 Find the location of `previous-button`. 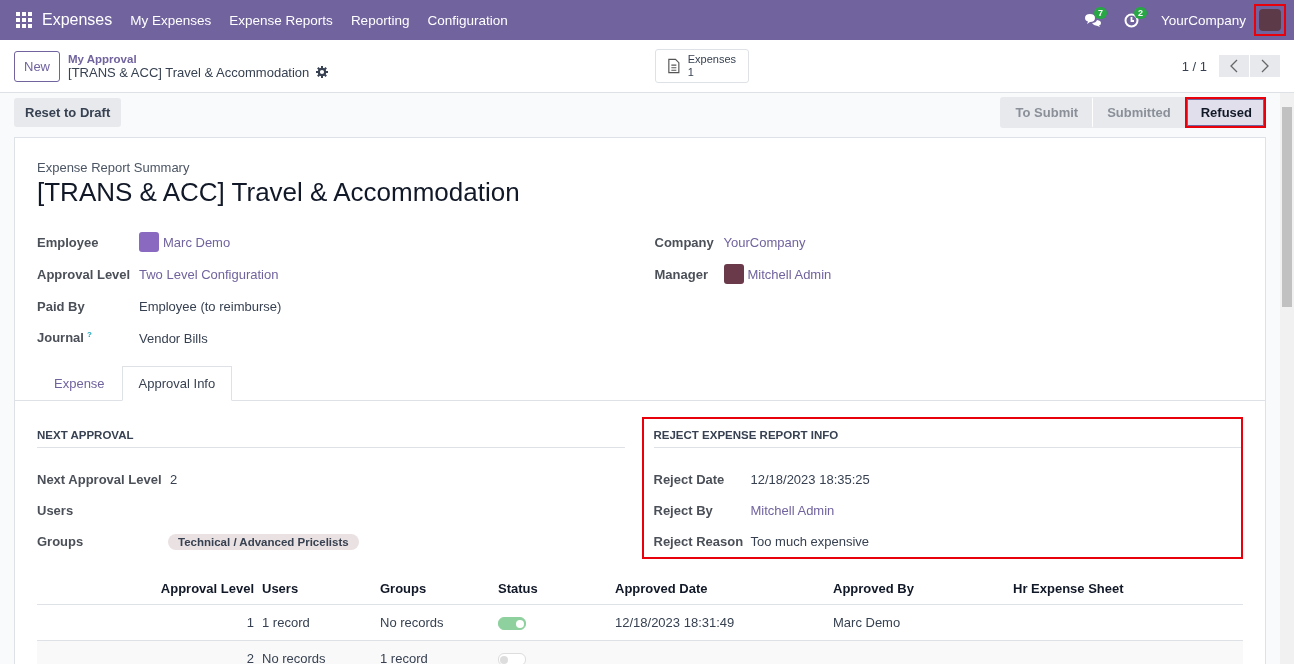

previous-button is located at coordinates (1234, 66).